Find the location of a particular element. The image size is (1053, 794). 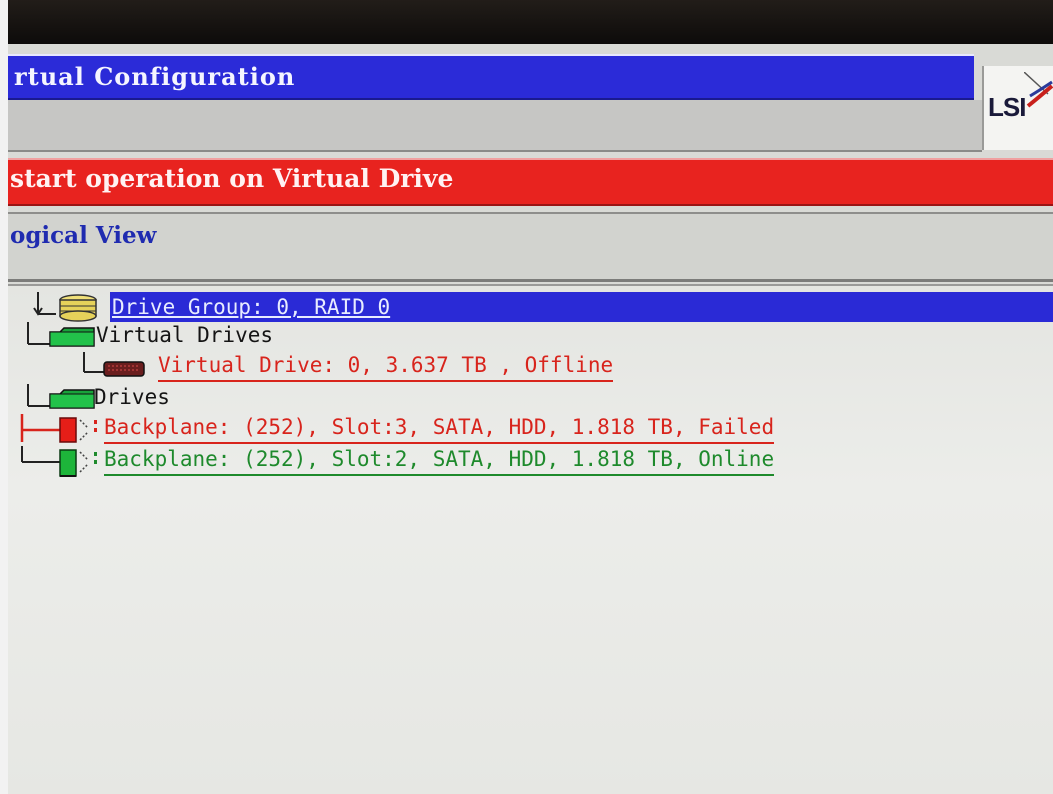

tree-node-virtual-drive-0: Virtual Drive: 0, 3.637 TB , Offline is located at coordinates (388, 367).